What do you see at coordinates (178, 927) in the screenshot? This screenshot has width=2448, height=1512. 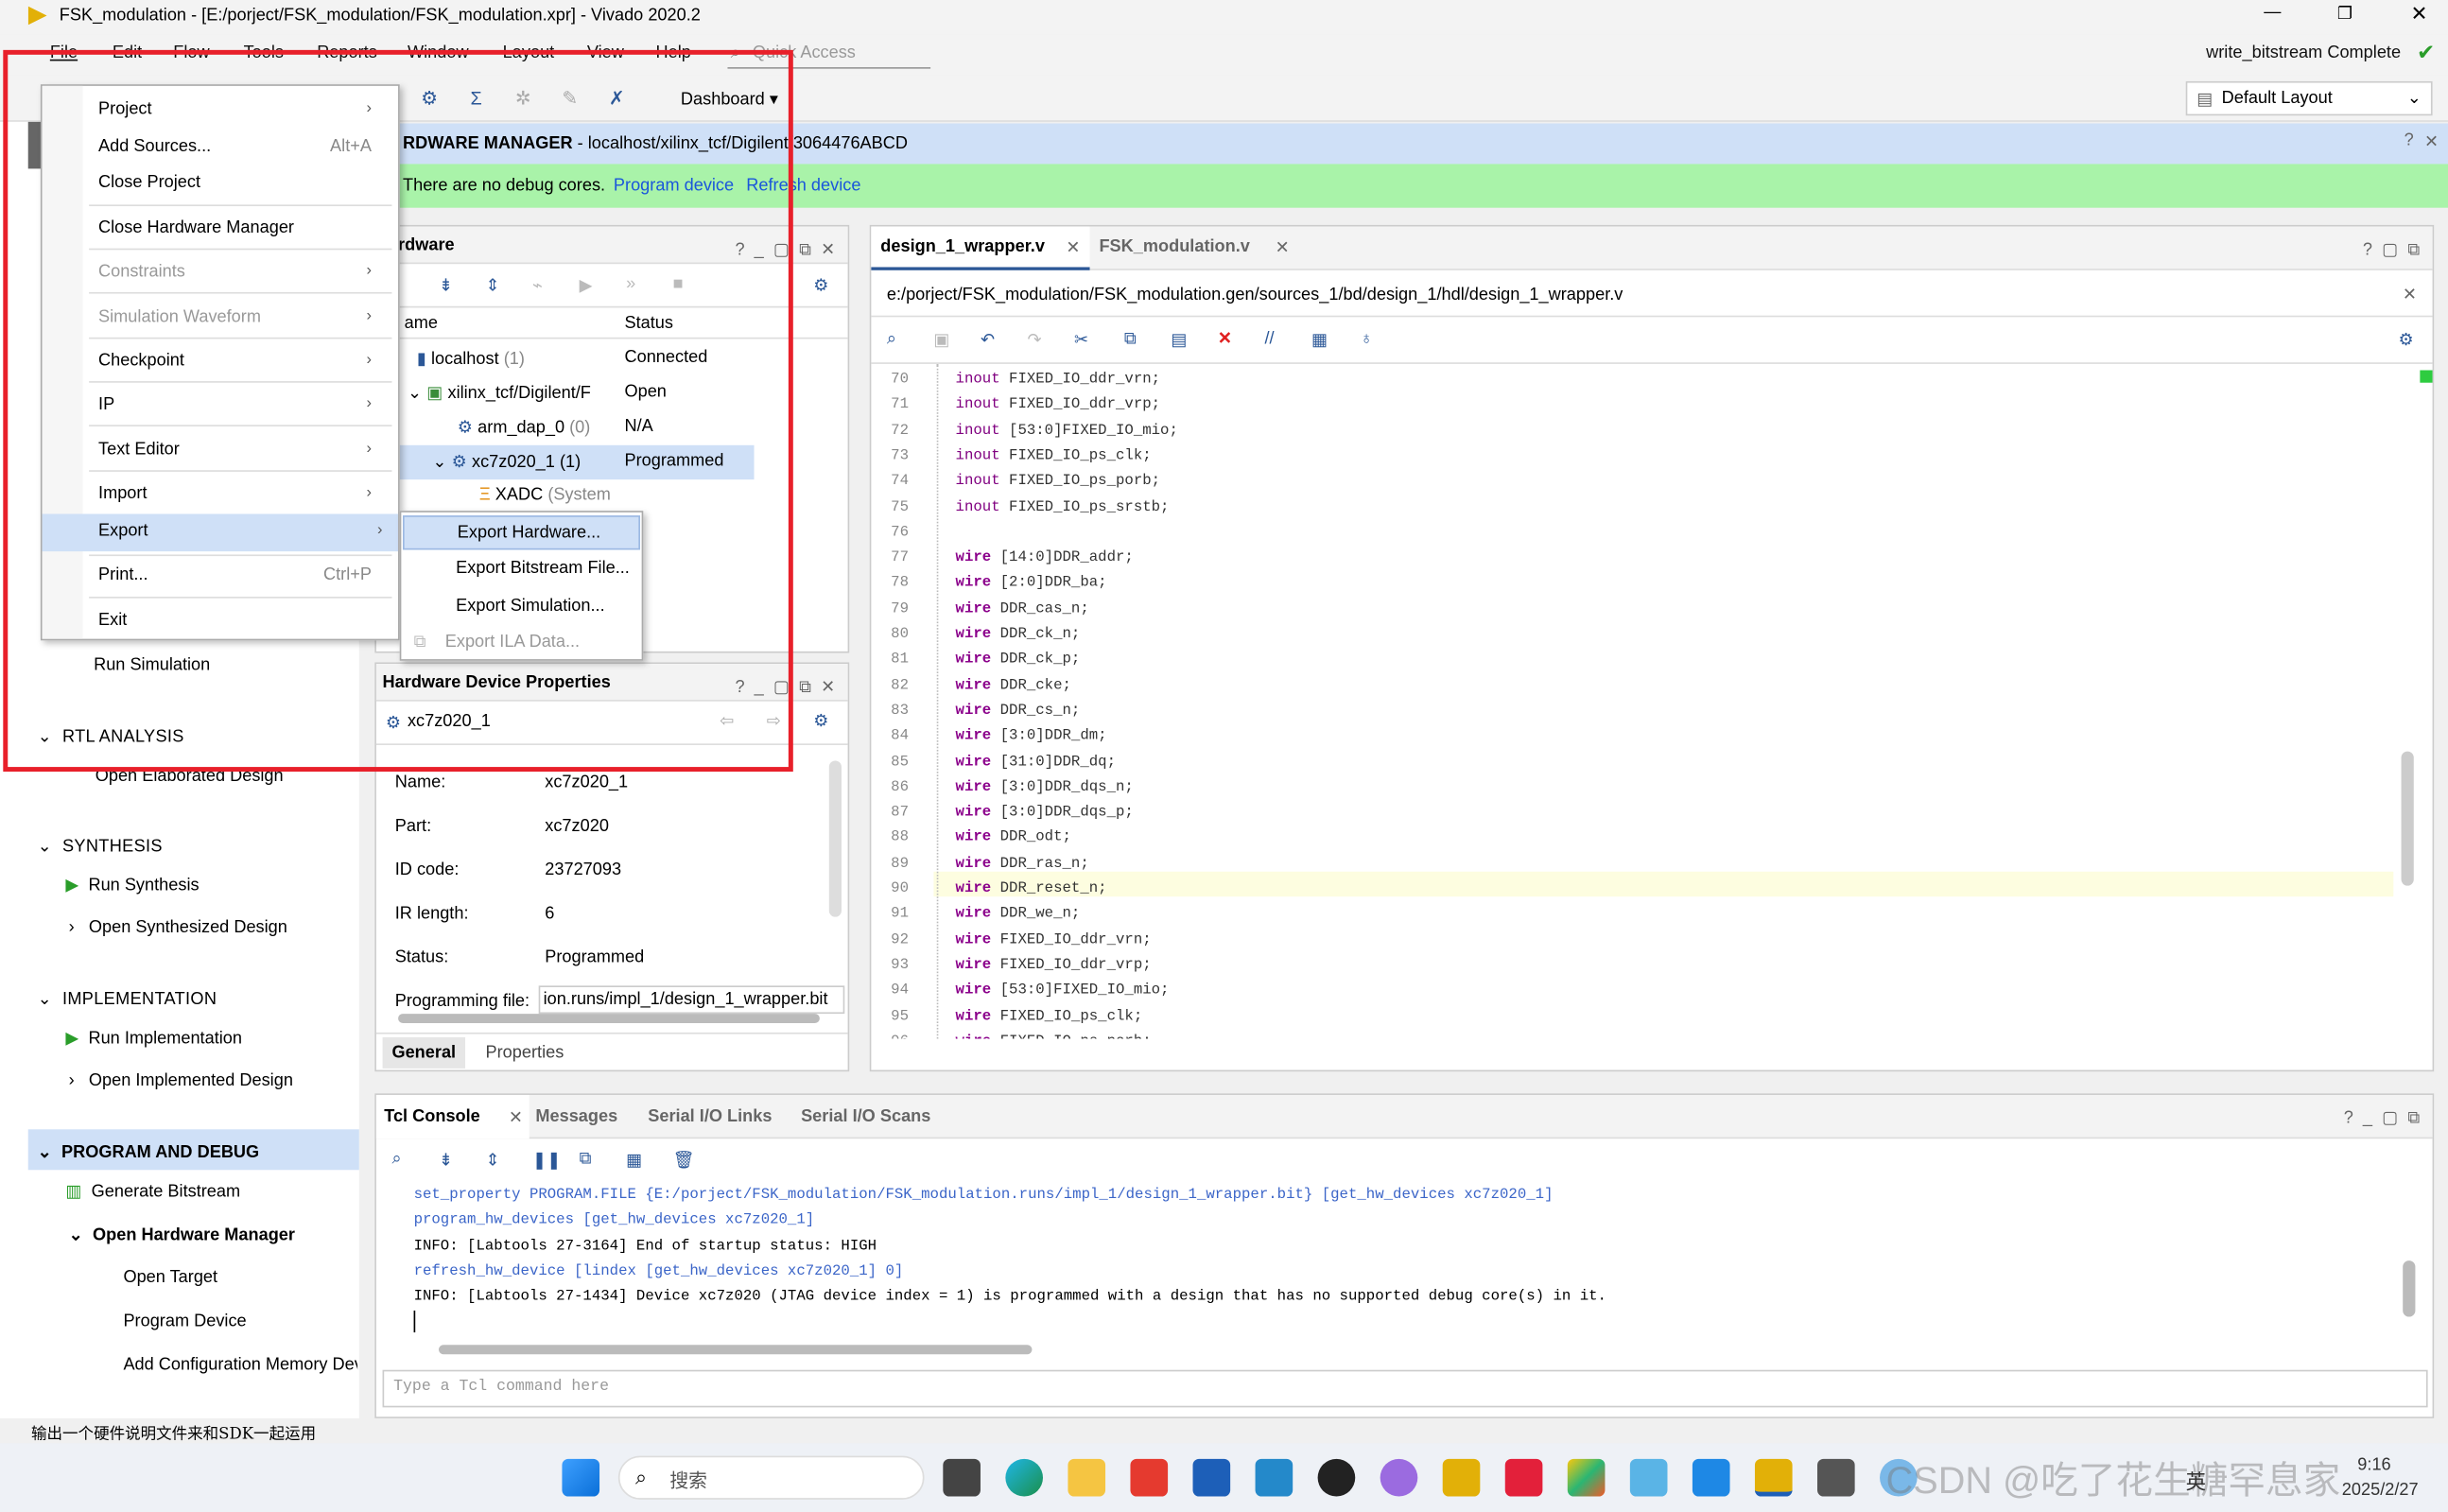 I see `open-synthesized-design: › Open Synthesized Design` at bounding box center [178, 927].